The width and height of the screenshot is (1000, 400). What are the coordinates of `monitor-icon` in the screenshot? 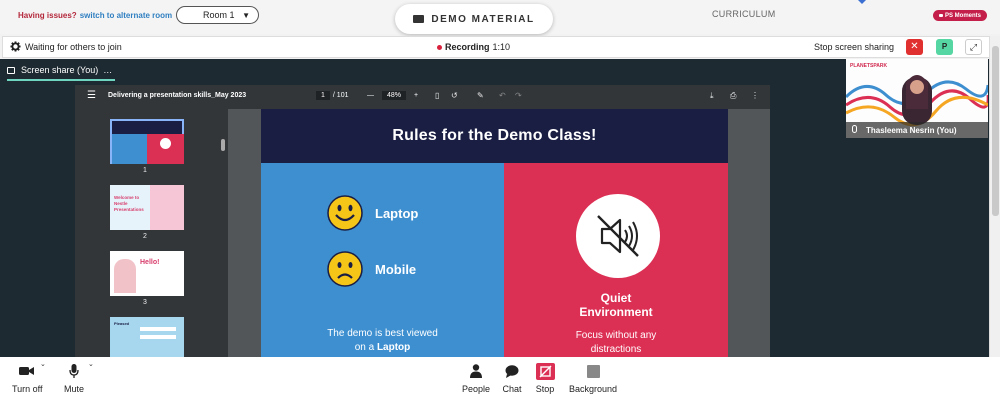 It's located at (11, 70).